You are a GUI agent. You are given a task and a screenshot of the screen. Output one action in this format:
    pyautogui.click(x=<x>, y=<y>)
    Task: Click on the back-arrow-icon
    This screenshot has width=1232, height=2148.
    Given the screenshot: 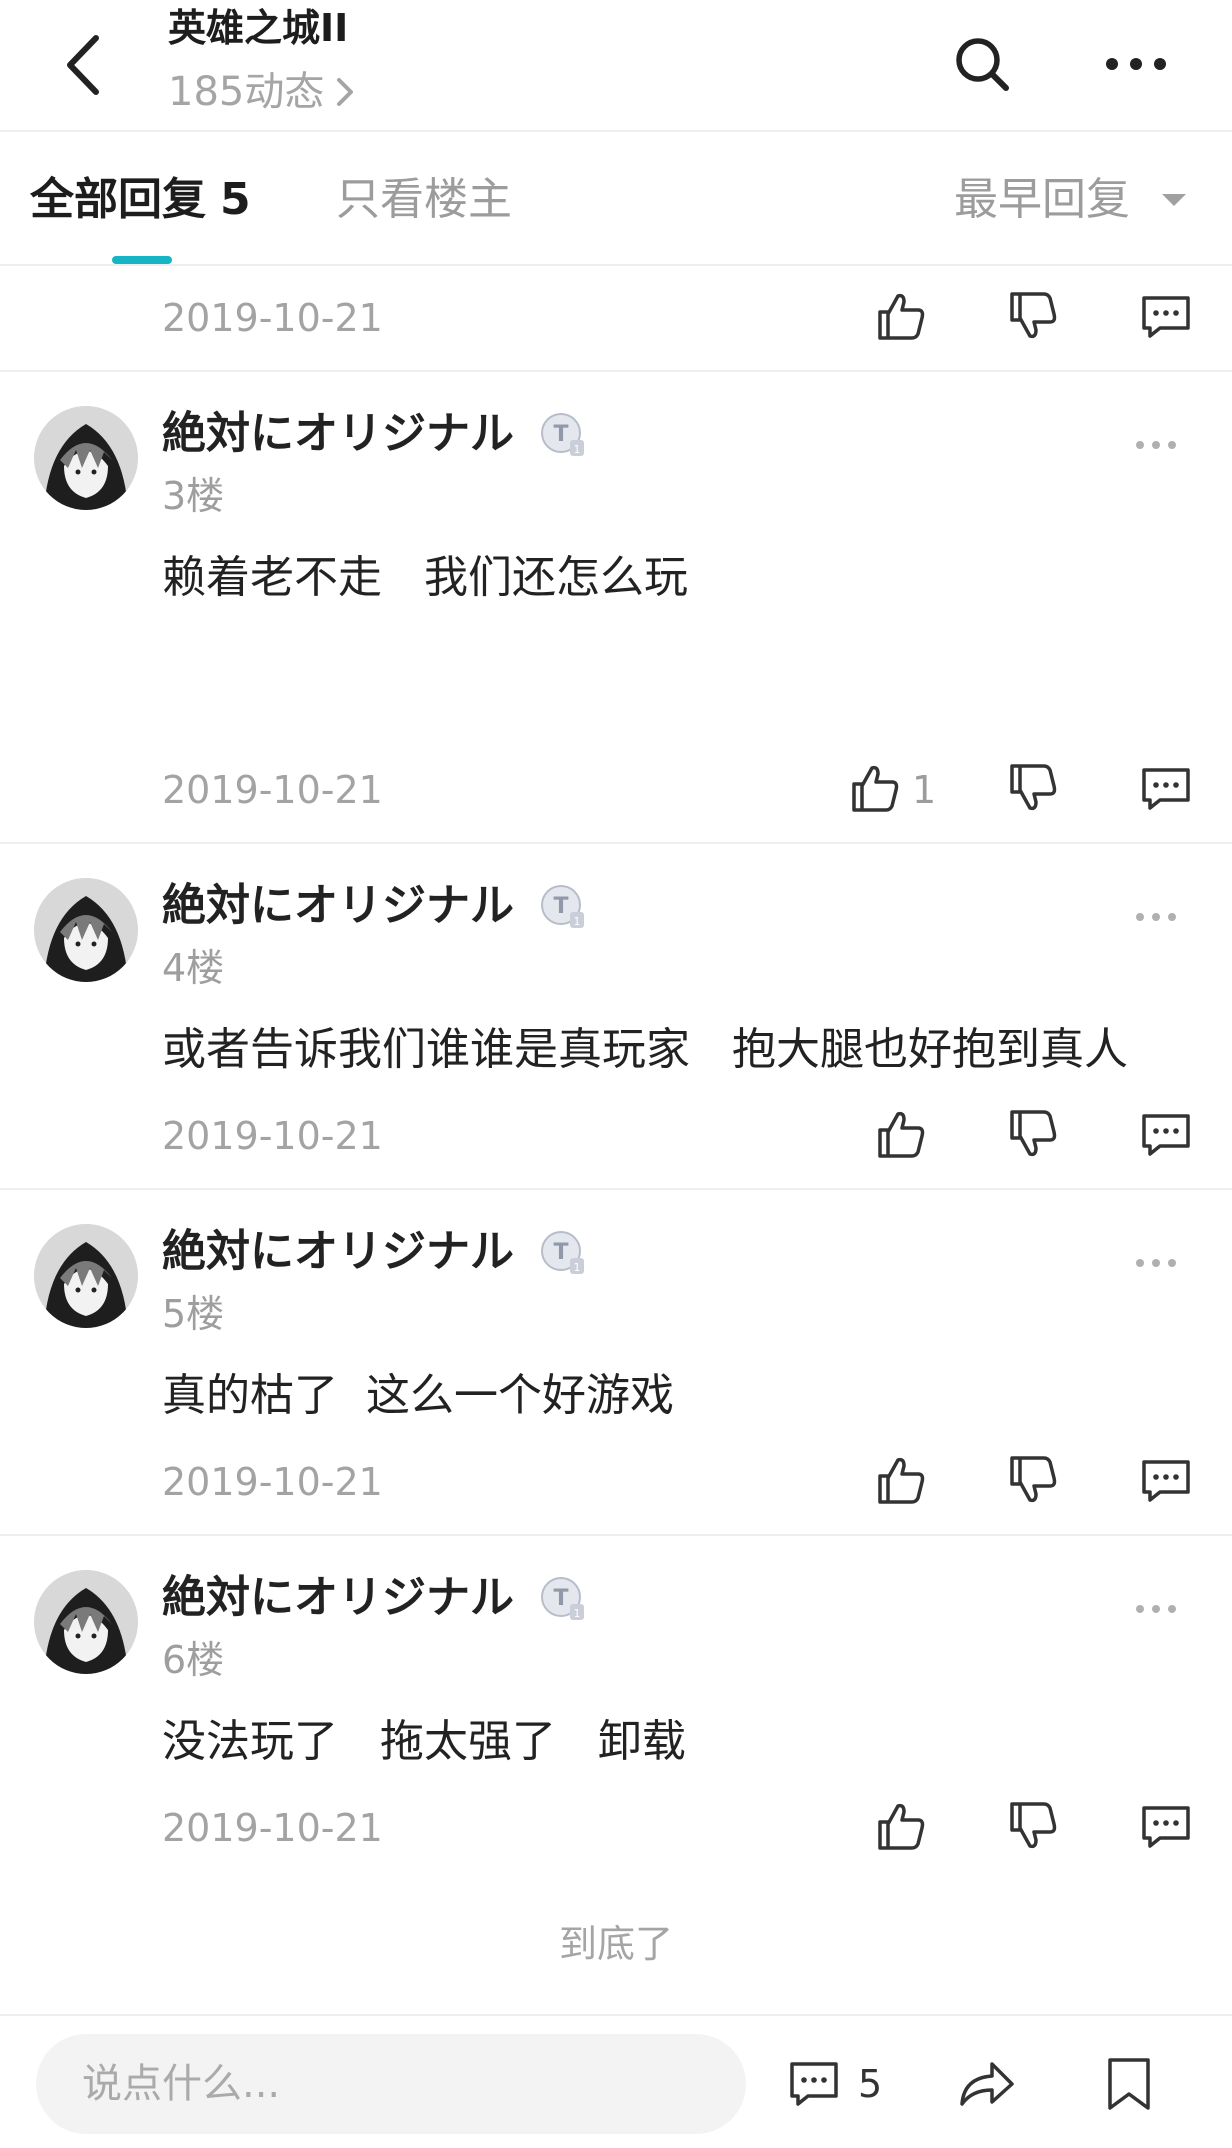 What is the action you would take?
    pyautogui.click(x=86, y=65)
    